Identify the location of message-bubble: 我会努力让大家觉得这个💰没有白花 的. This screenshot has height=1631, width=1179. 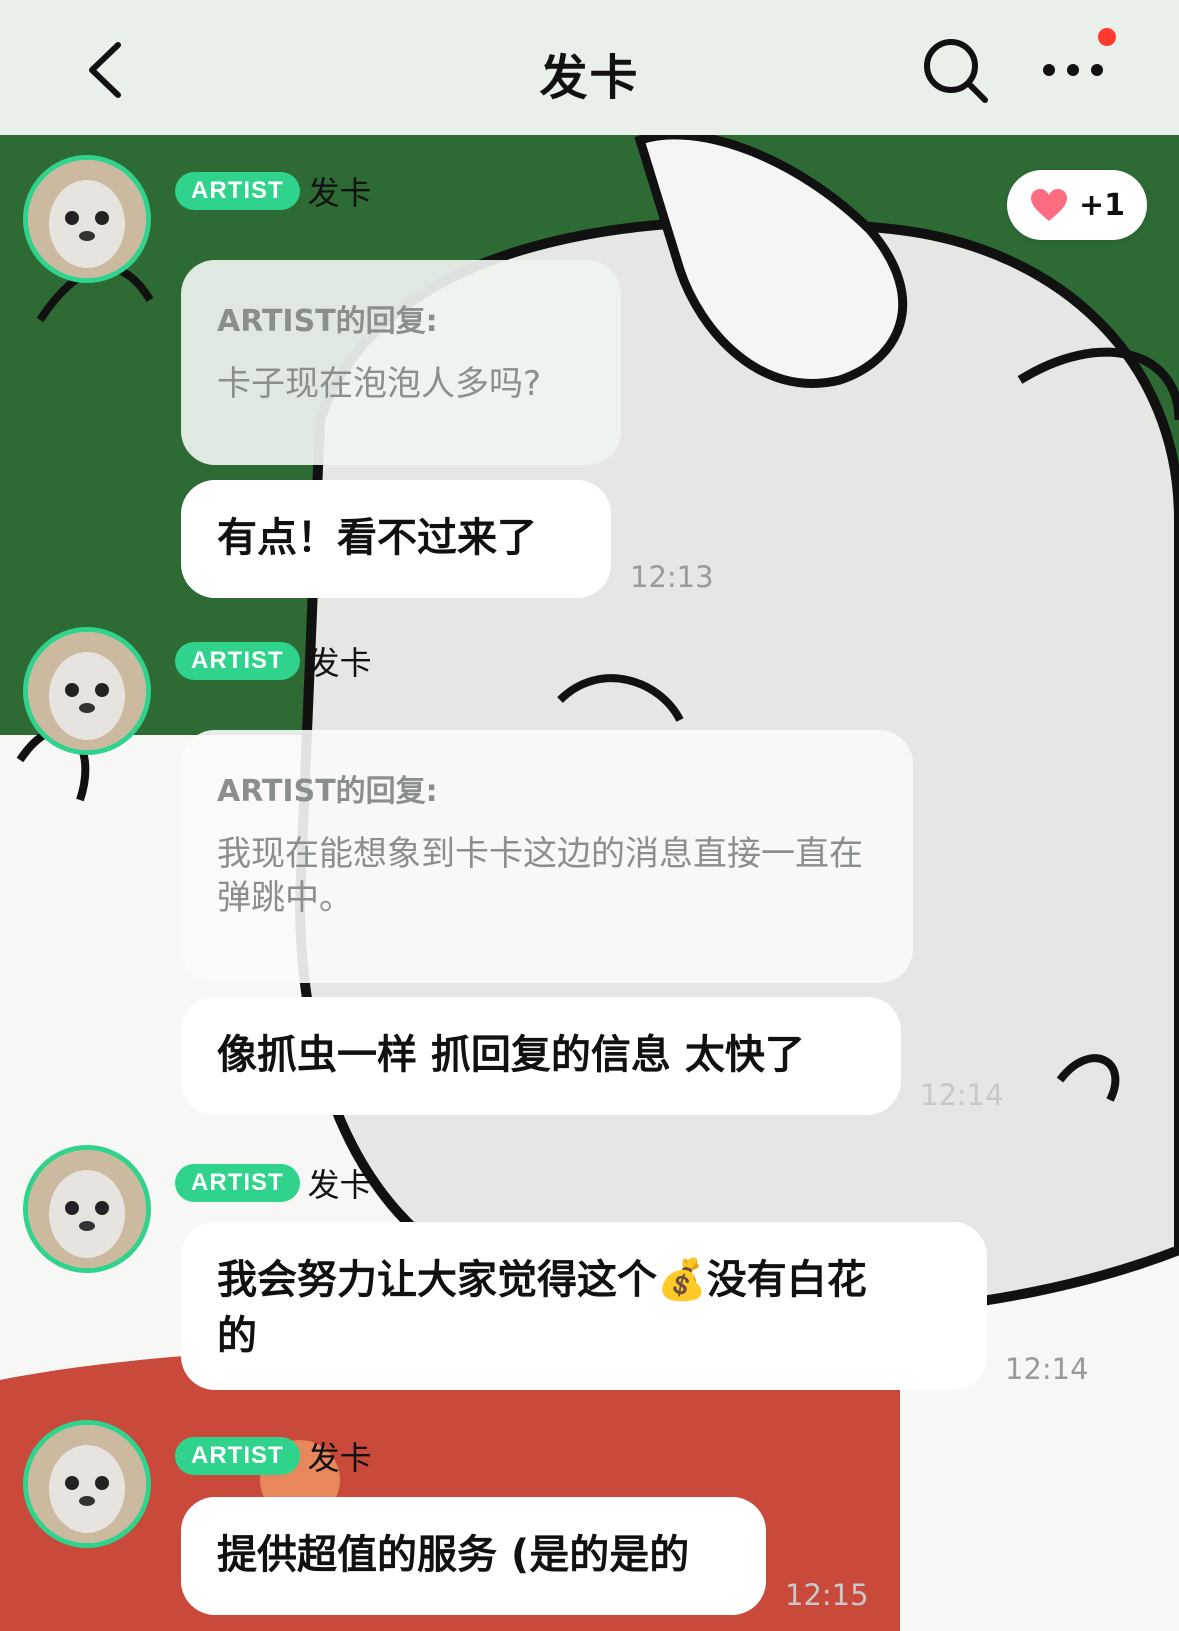
(584, 1306).